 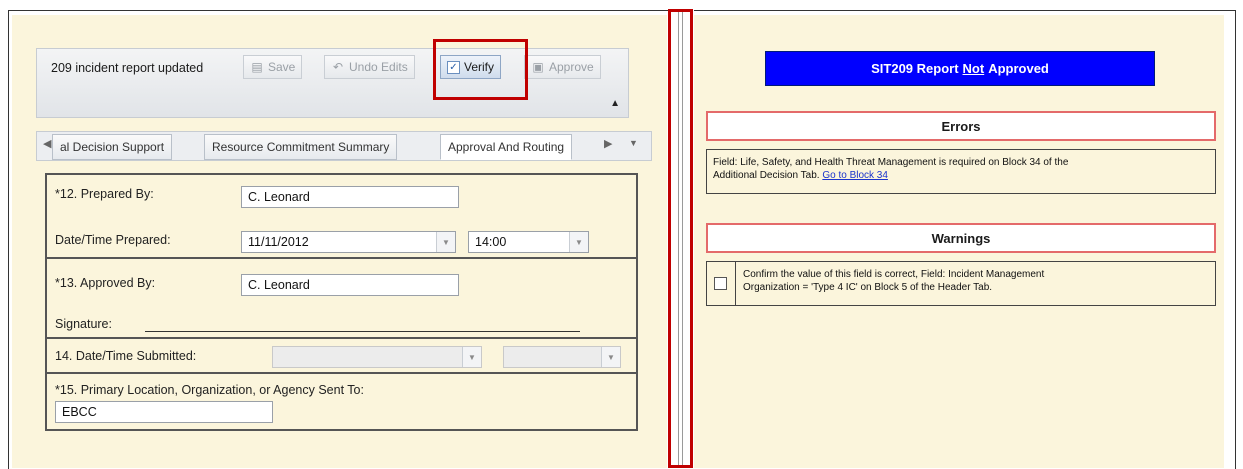 I want to click on time-prepared-select: 14:00 ▼, so click(x=528, y=242).